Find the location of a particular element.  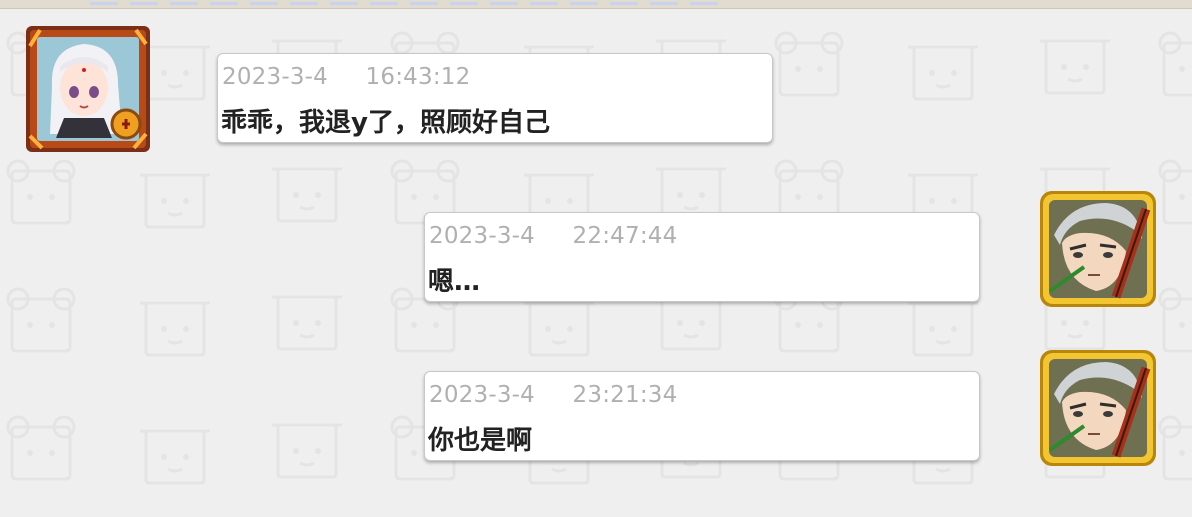

sender-avatar-white-haired-character is located at coordinates (88, 89).